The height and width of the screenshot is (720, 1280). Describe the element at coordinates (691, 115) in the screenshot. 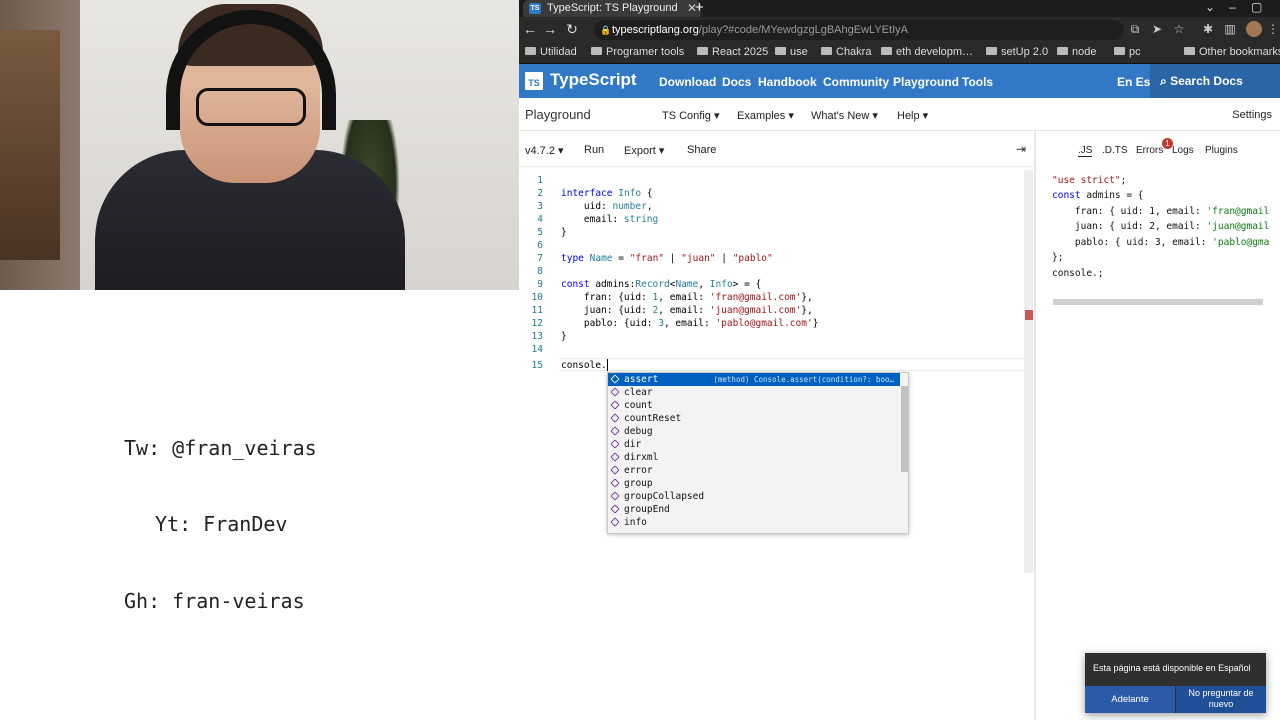

I see `menu-ts-config: TS Config ▾` at that location.